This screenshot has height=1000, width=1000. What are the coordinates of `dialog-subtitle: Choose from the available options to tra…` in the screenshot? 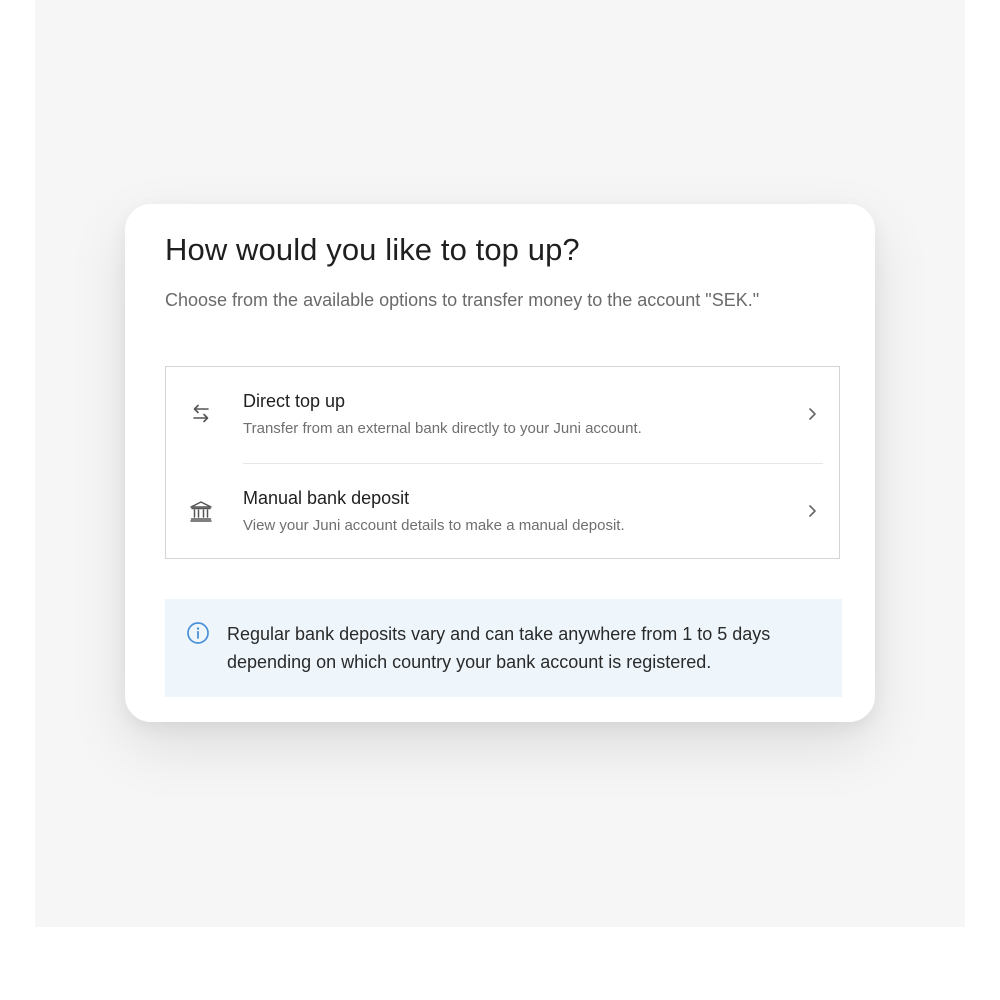 It's located at (462, 300).